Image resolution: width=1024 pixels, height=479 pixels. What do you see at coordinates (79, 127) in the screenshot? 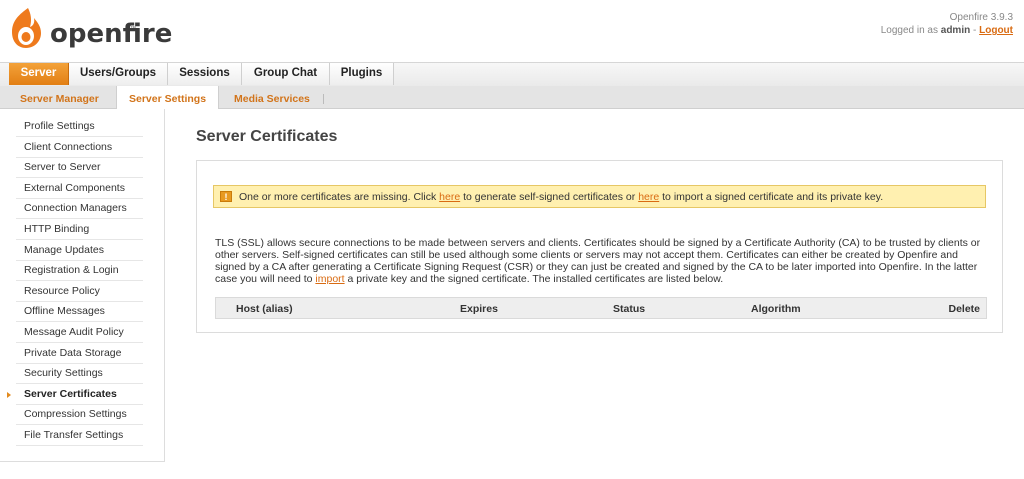
I see `sidebar-item-profile-settings: Profile Settings` at bounding box center [79, 127].